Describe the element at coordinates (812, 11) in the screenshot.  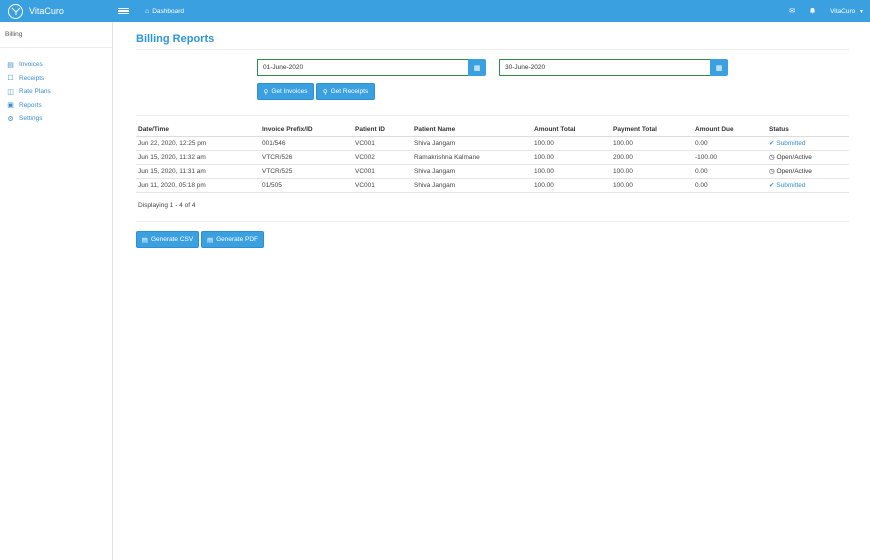
I see `bell-icon` at that location.